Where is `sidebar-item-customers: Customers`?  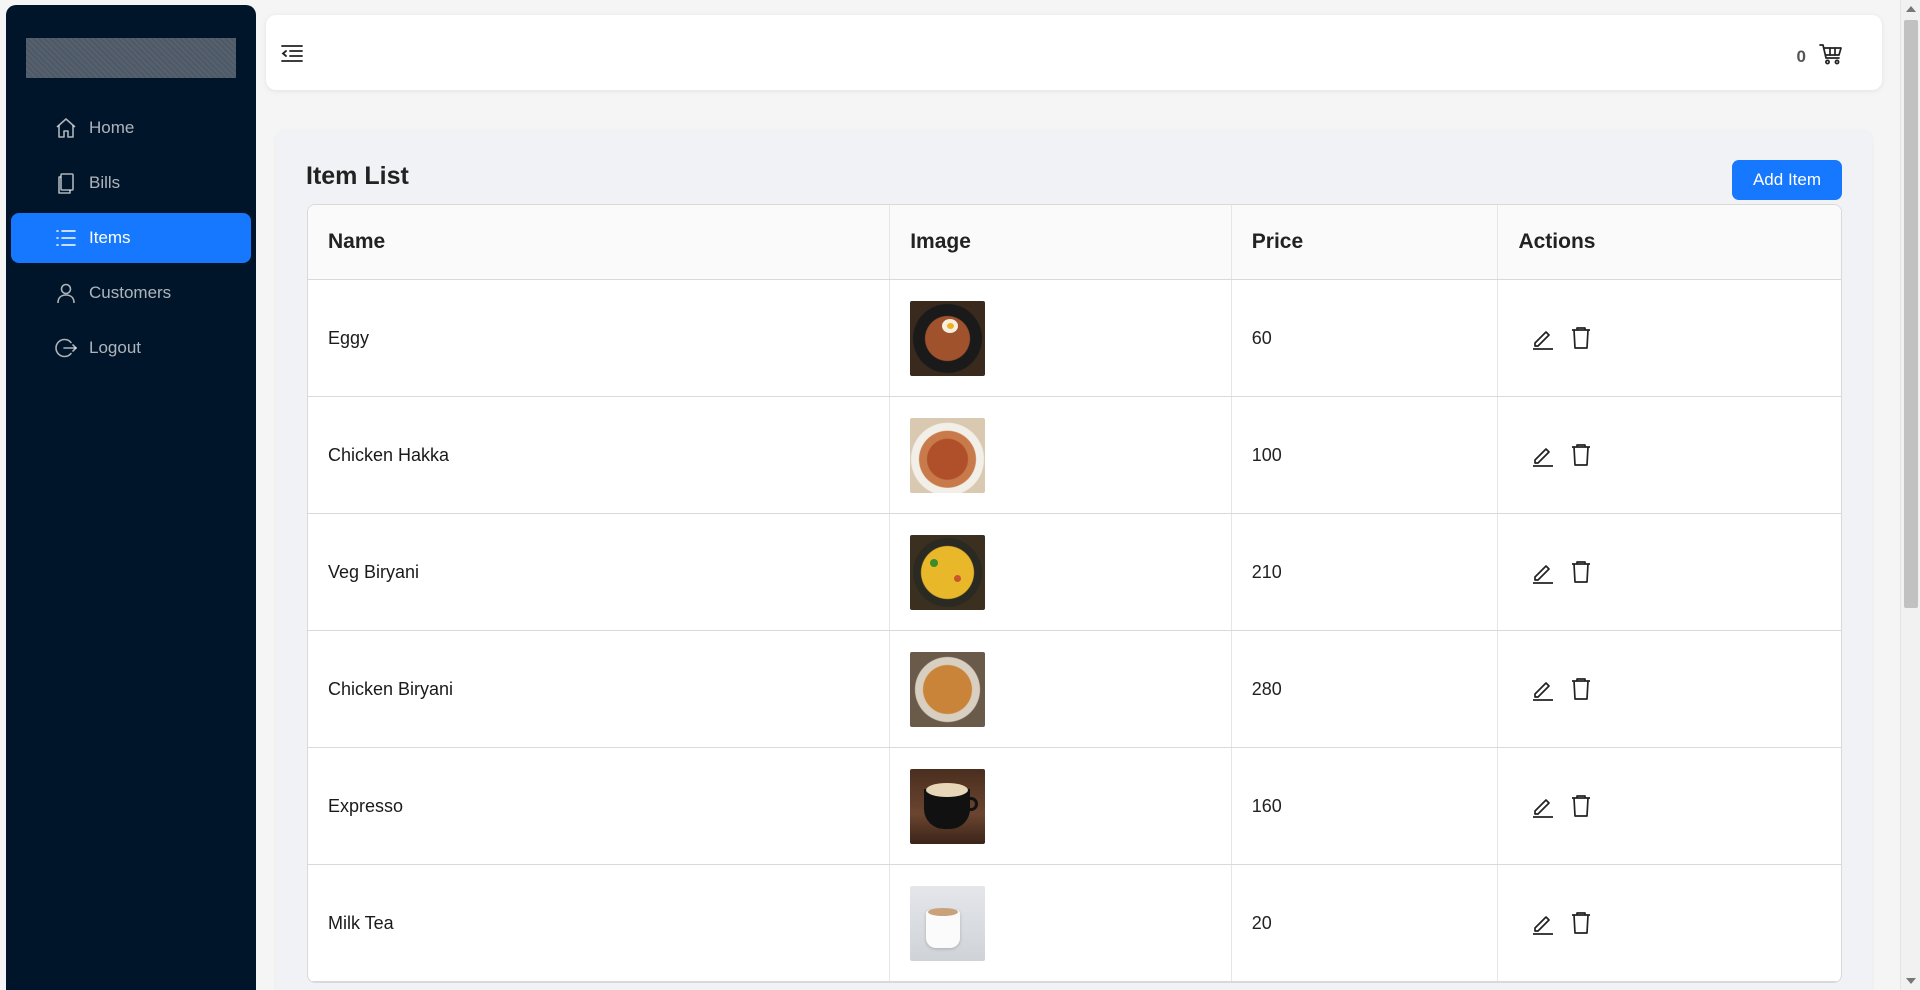 sidebar-item-customers: Customers is located at coordinates (131, 293).